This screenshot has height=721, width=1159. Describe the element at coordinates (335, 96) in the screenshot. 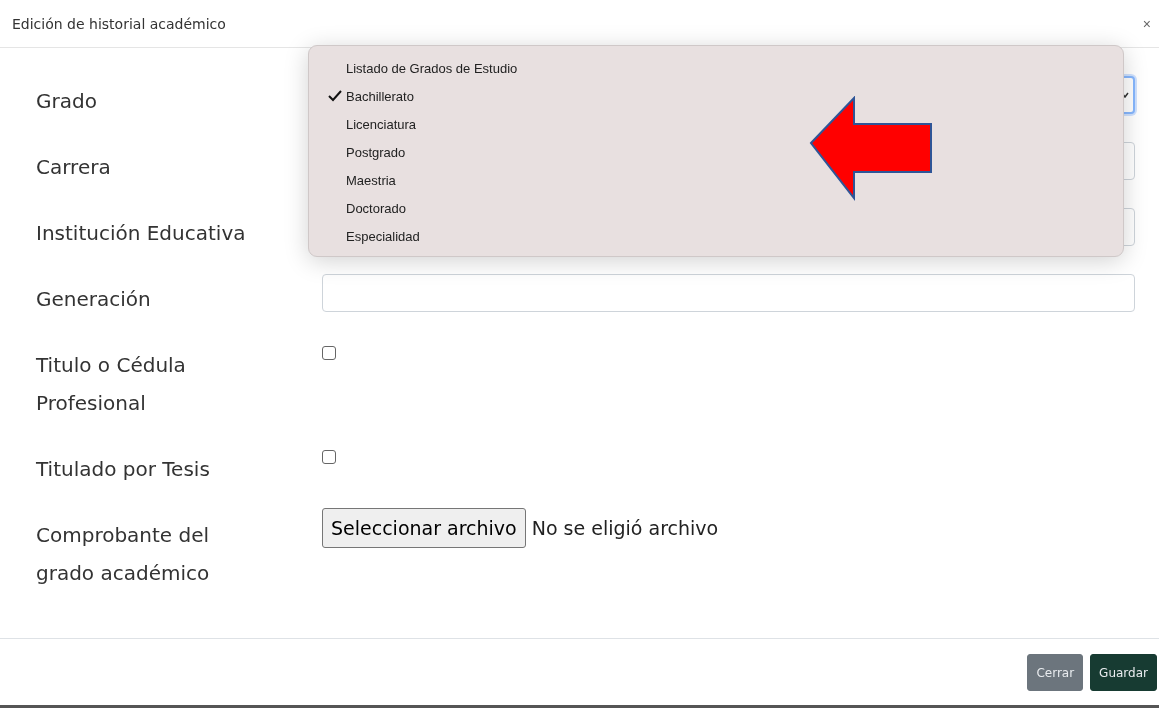

I see `check-icon` at that location.